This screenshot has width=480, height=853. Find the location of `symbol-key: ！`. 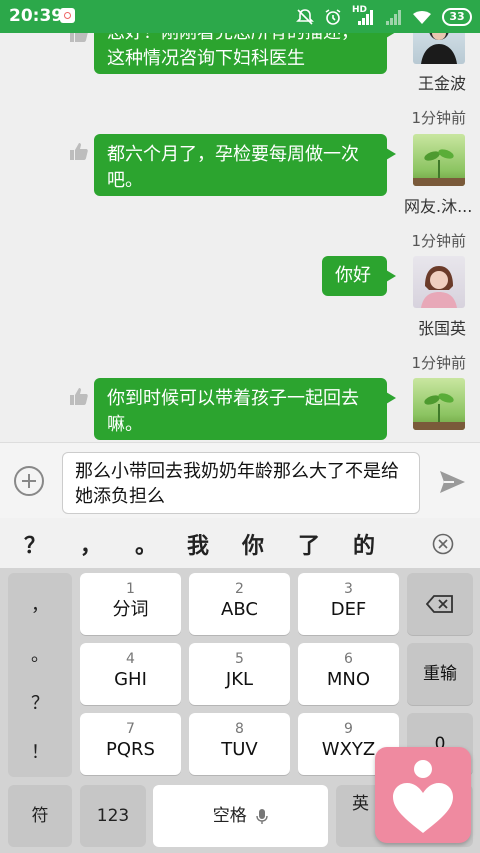

symbol-key: ！ is located at coordinates (40, 751).